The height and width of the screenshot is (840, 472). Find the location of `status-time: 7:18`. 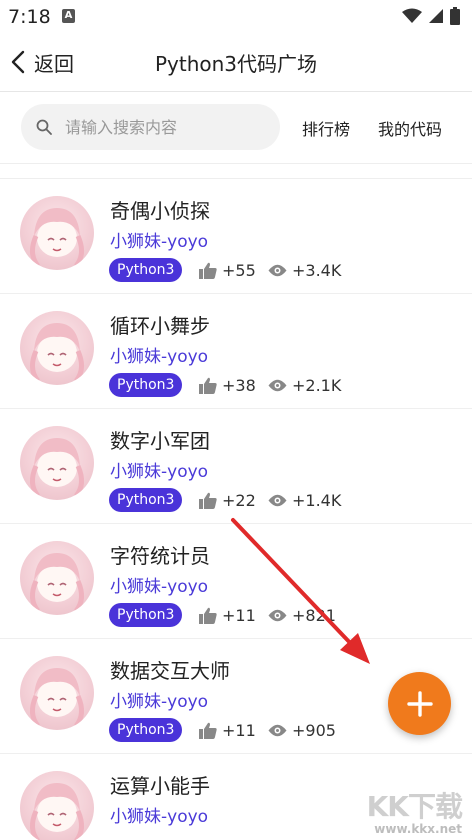

status-time: 7:18 is located at coordinates (29, 17).